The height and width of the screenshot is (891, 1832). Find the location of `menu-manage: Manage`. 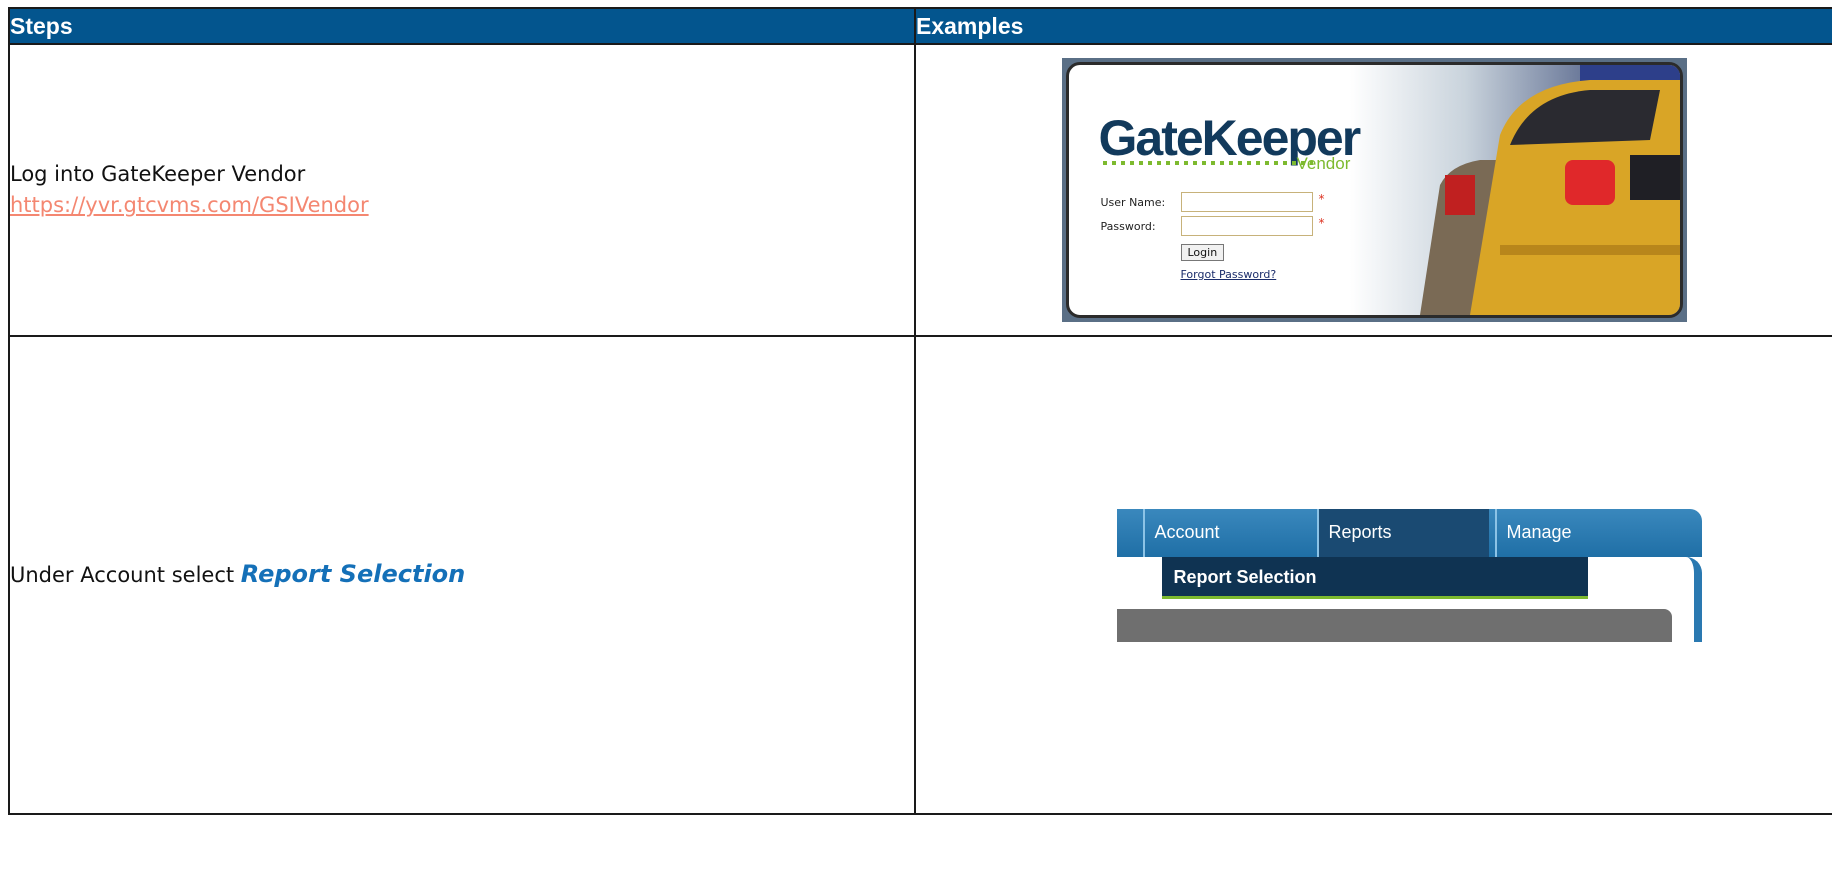

menu-manage: Manage is located at coordinates (1585, 532).